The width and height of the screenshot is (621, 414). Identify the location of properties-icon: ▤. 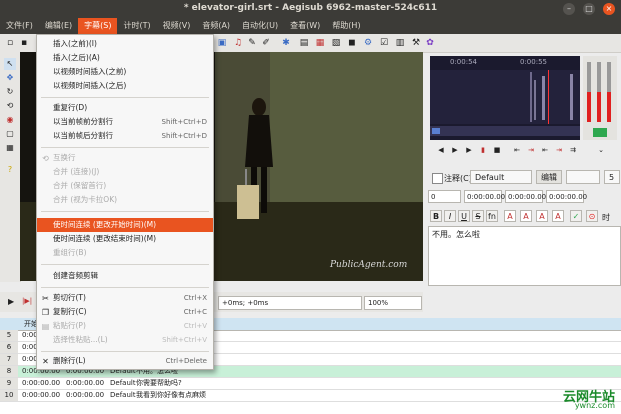
(304, 43).